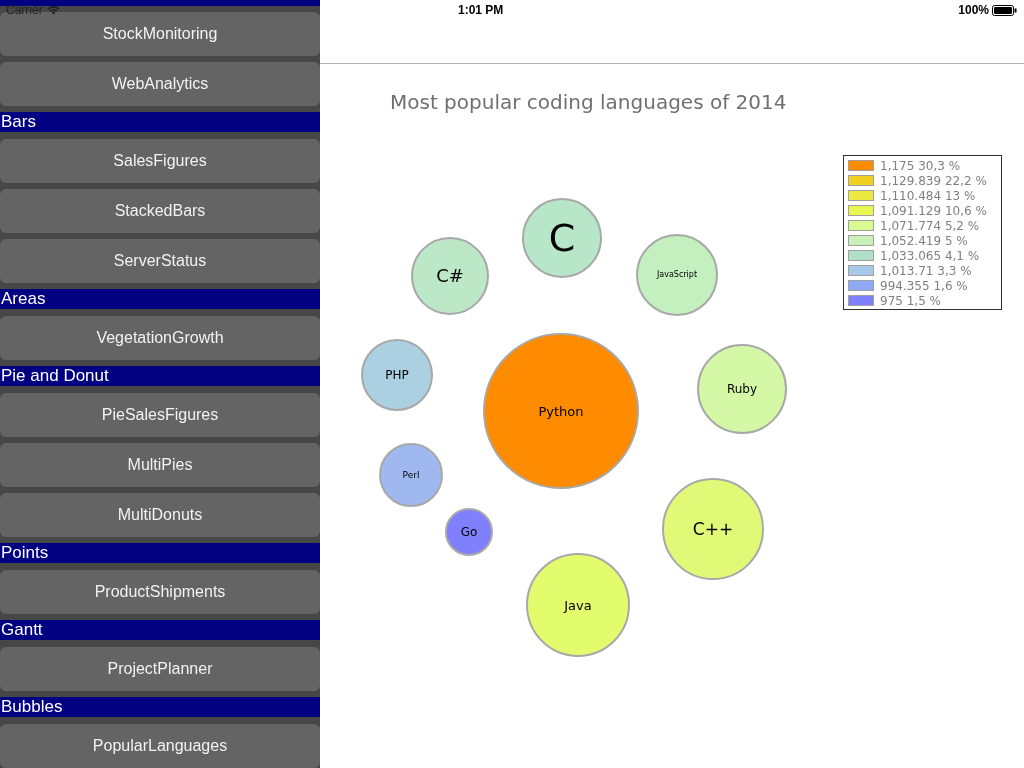 The width and height of the screenshot is (1024, 768). Describe the element at coordinates (928, 195) in the screenshot. I see `legend-label: 1,110.484 13 %` at that location.